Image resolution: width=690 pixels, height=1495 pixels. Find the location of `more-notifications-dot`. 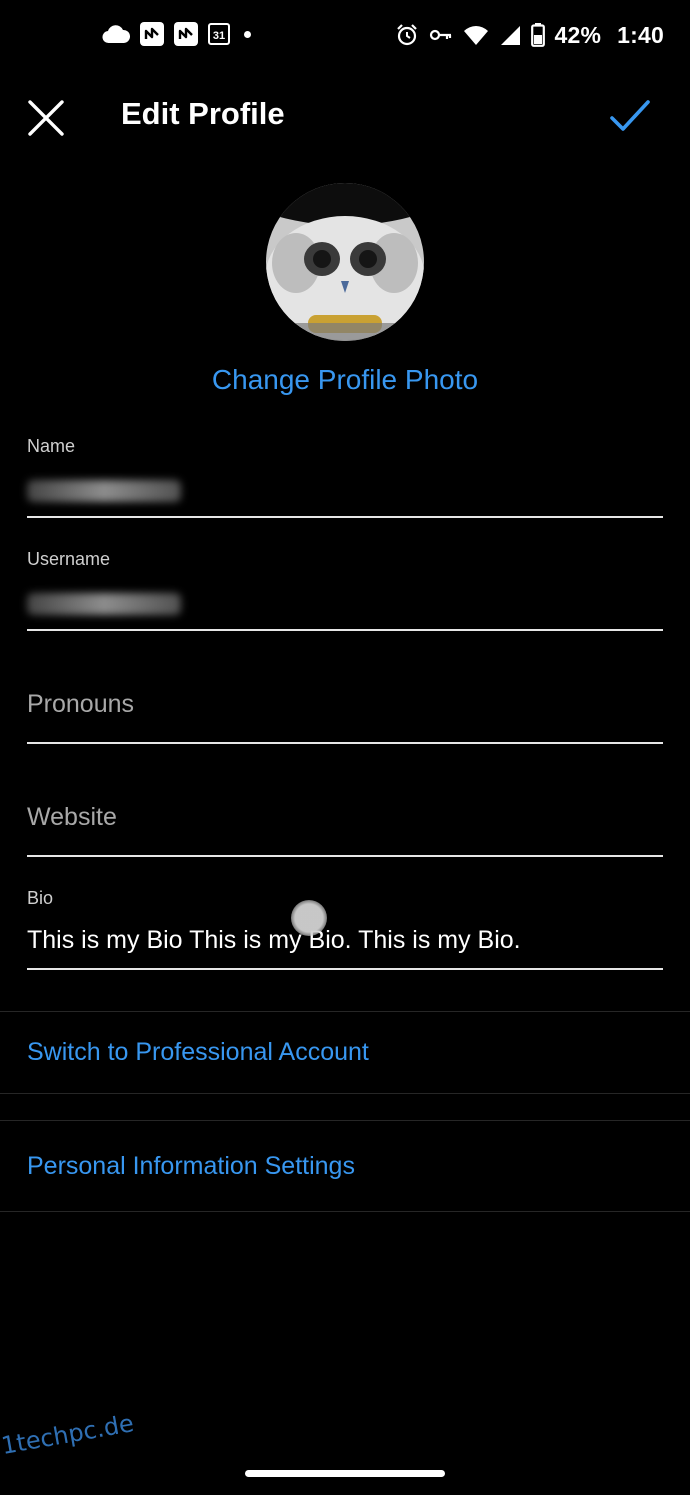

more-notifications-dot is located at coordinates (247, 34).